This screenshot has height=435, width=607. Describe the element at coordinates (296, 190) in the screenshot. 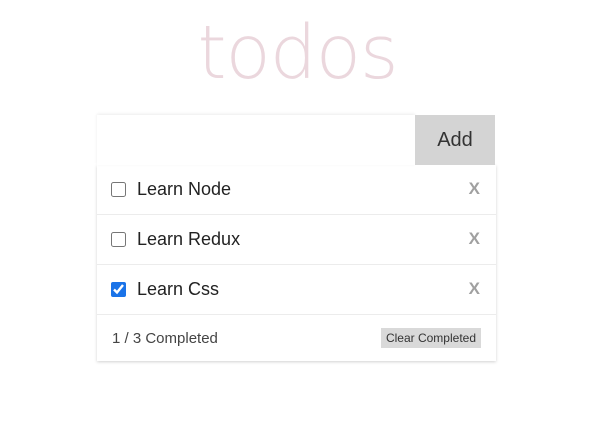

I see `todo-item: Learn Node X` at that location.